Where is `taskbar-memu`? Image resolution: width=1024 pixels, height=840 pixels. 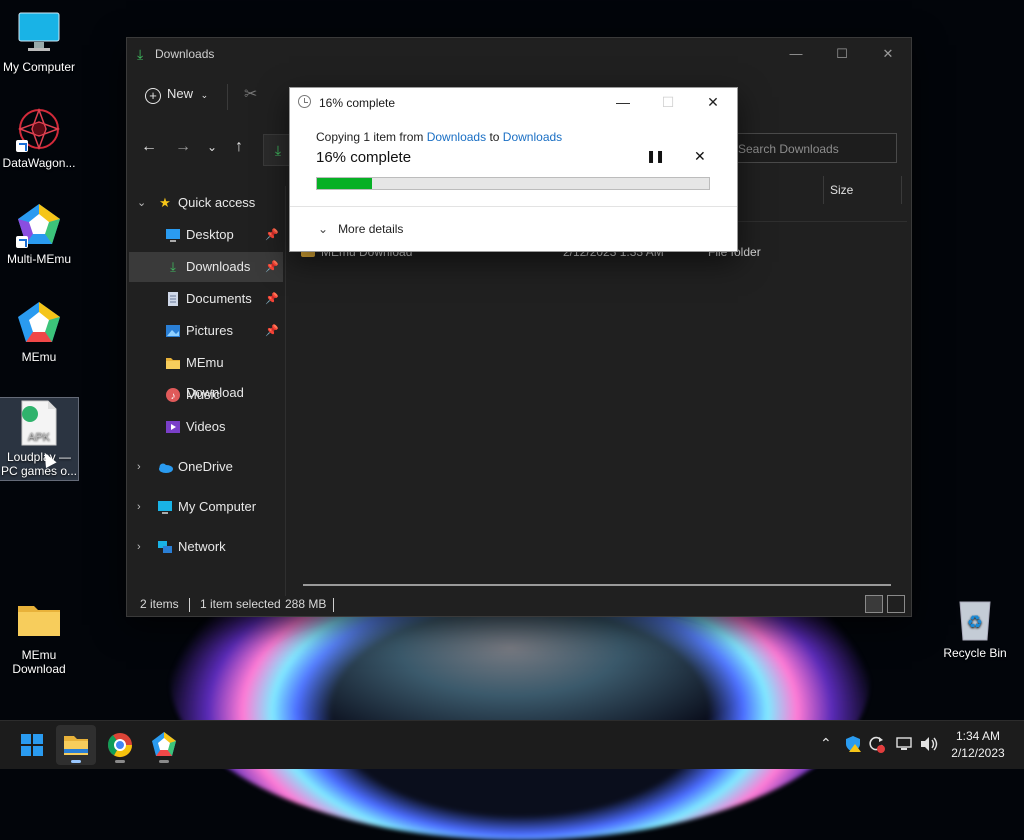 taskbar-memu is located at coordinates (164, 745).